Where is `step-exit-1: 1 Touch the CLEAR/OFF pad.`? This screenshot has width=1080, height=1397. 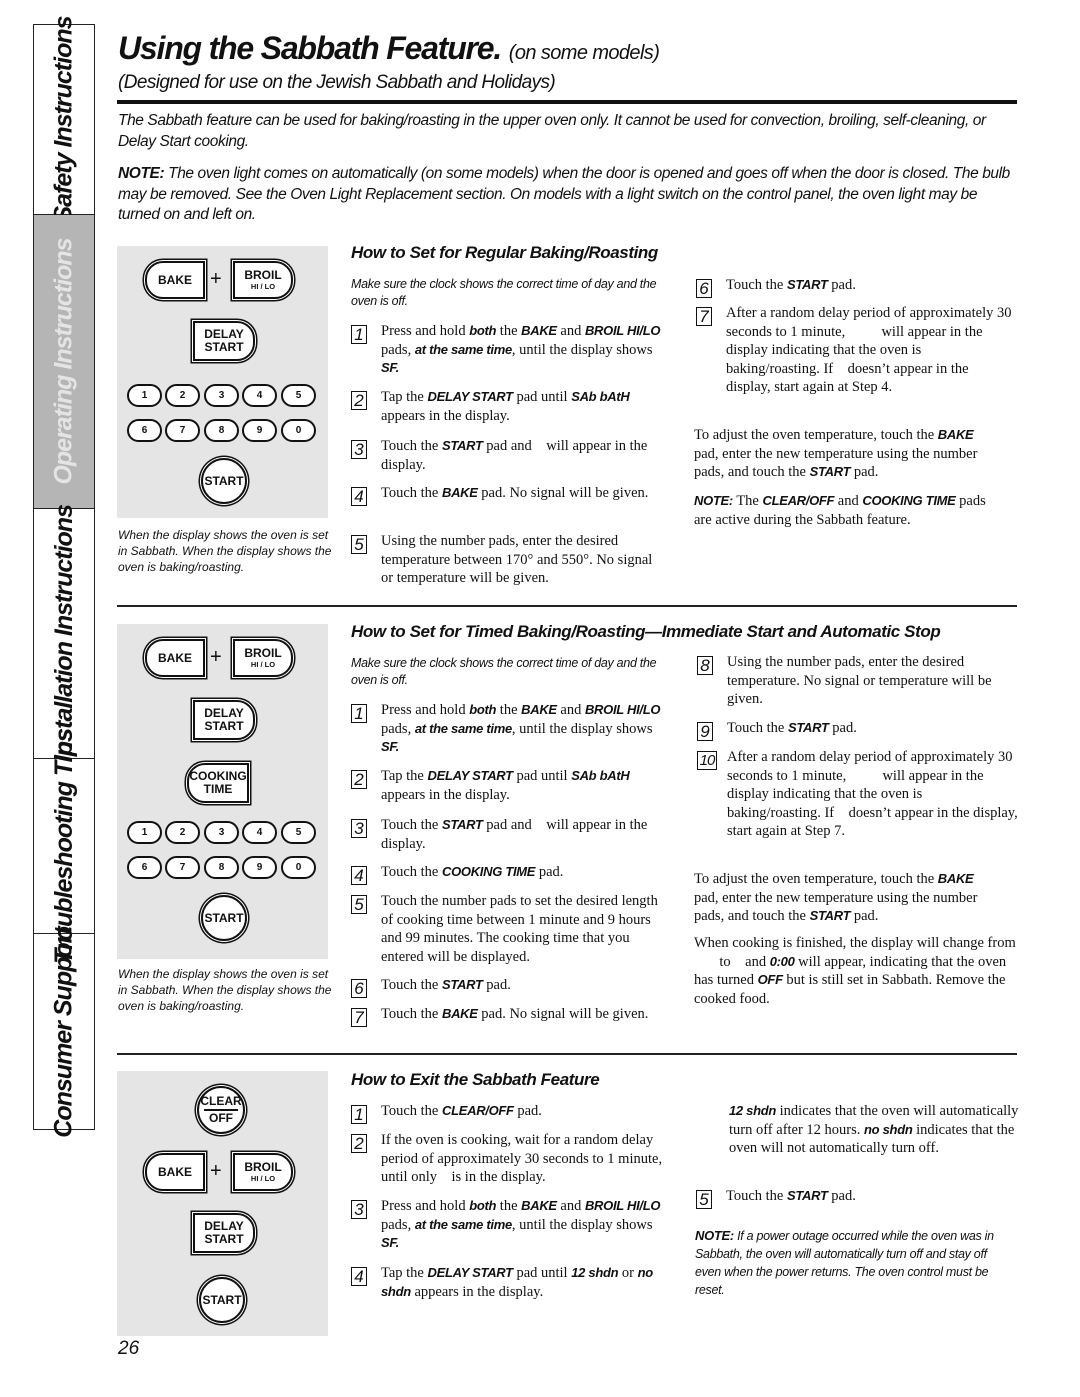 step-exit-1: 1 Touch the CLEAR/OFF pad. is located at coordinates (511, 1113).